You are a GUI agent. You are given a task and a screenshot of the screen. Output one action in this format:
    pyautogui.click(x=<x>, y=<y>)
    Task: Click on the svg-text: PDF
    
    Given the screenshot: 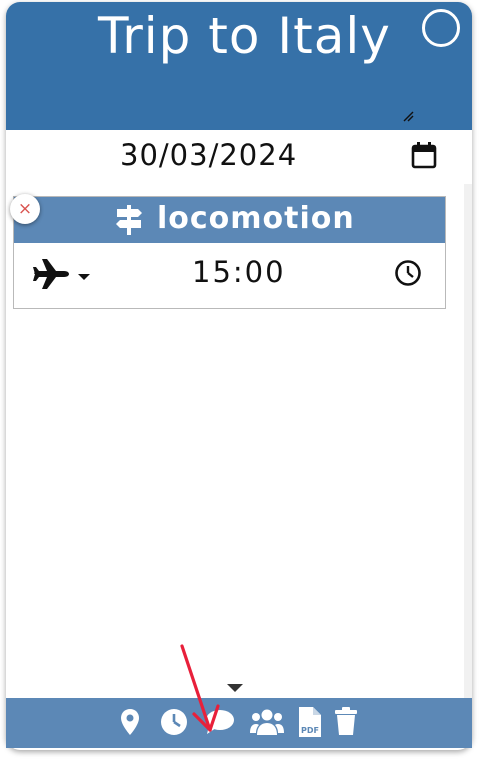 What is the action you would take?
    pyautogui.click(x=310, y=730)
    